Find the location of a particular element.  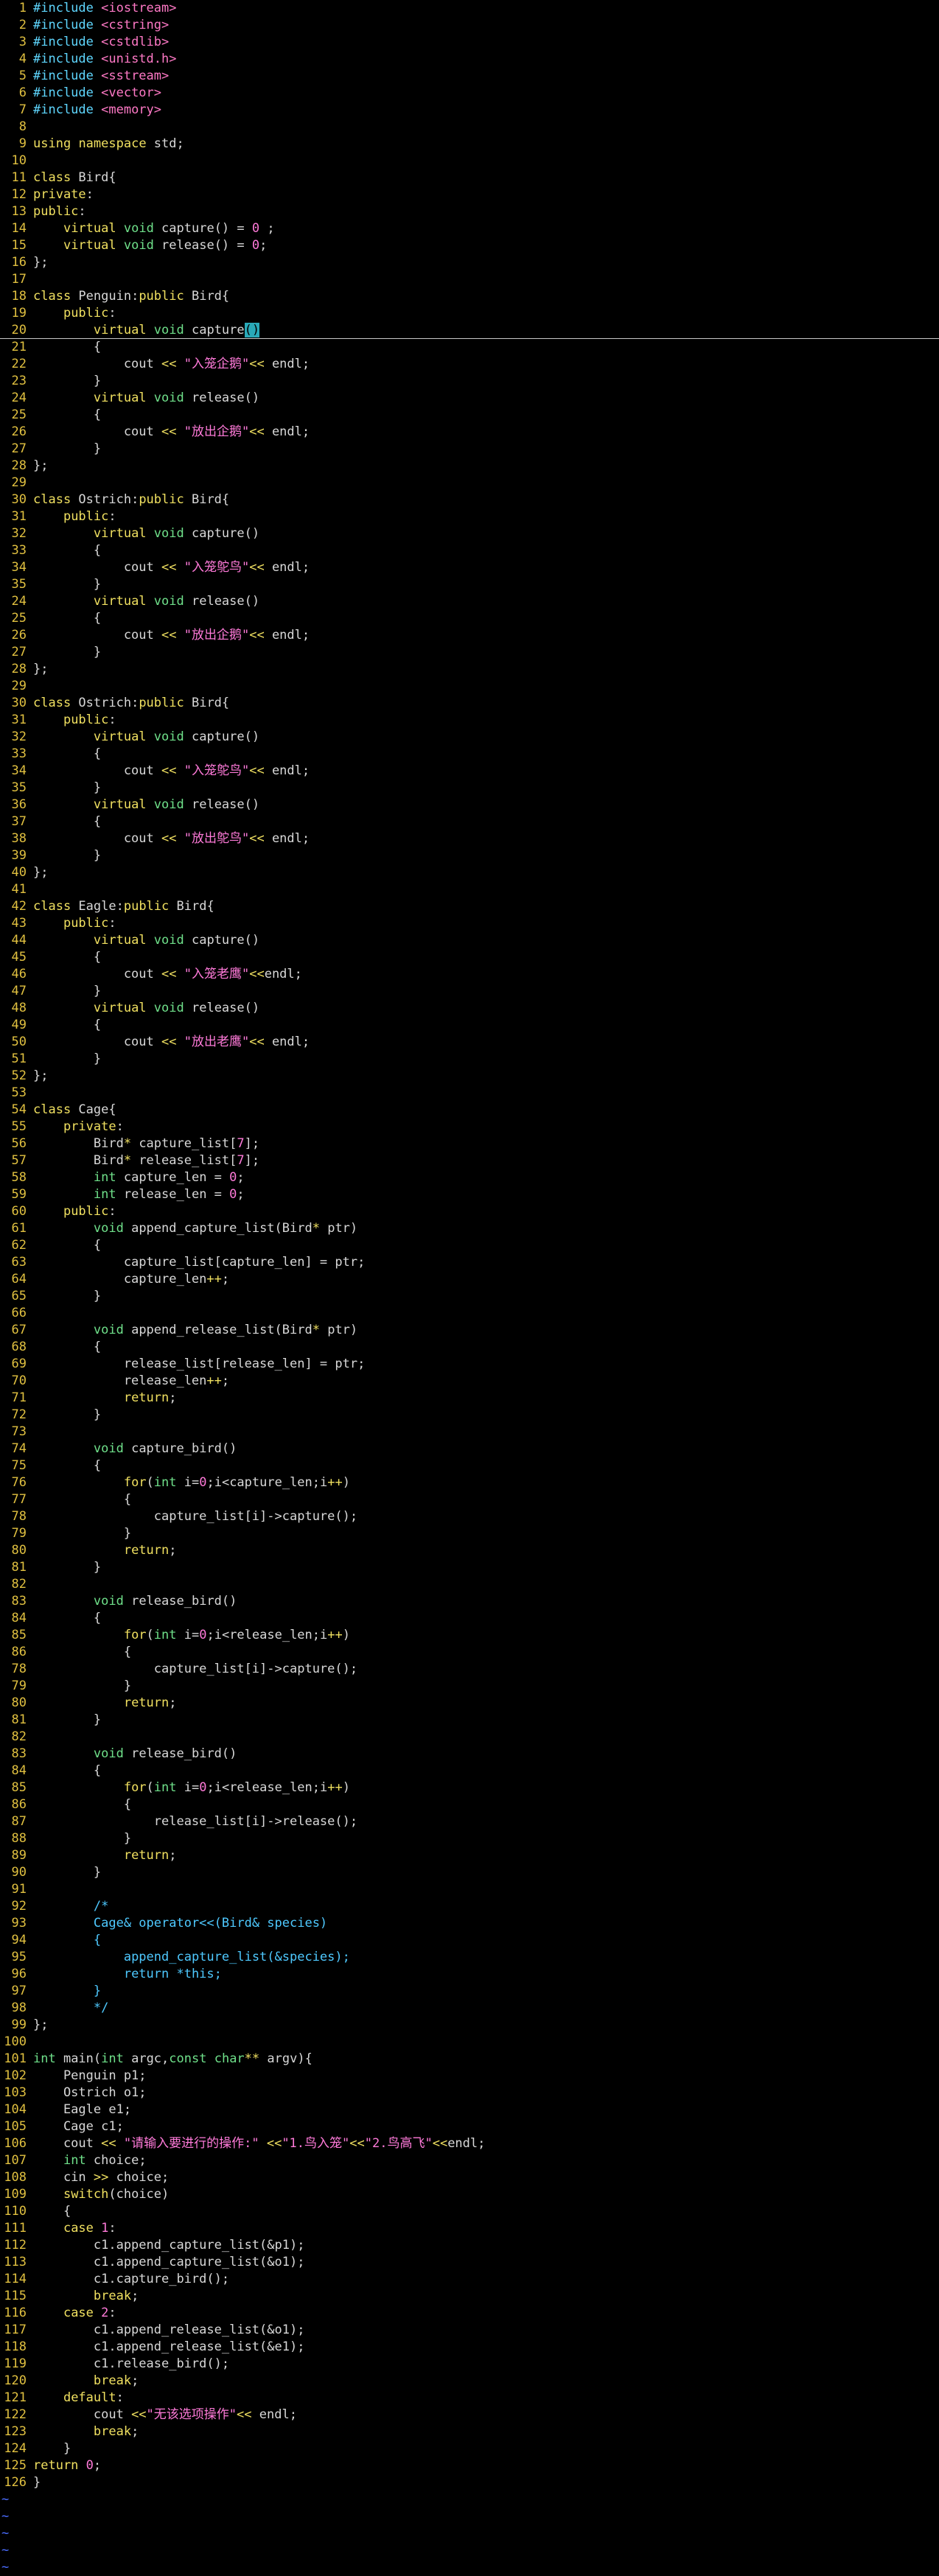

code-text: return *this; is located at coordinates (127, 1974).